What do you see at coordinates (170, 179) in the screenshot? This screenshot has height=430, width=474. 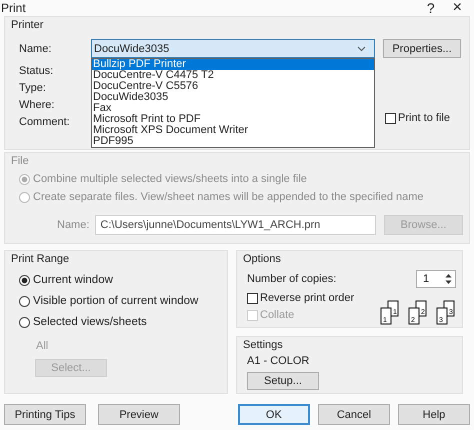 I see `radio-label: Combine multiple selected views/sheets into a single file` at bounding box center [170, 179].